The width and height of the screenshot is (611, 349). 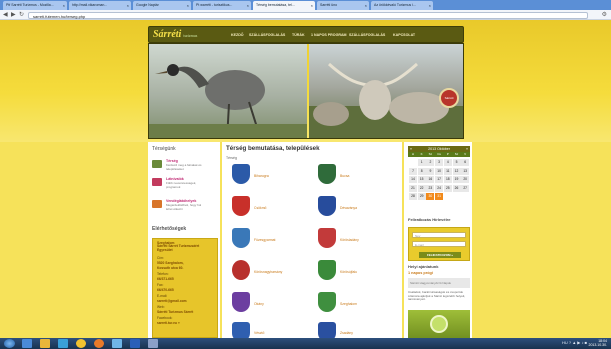 I want to click on folder-icon, so click(x=45, y=343).